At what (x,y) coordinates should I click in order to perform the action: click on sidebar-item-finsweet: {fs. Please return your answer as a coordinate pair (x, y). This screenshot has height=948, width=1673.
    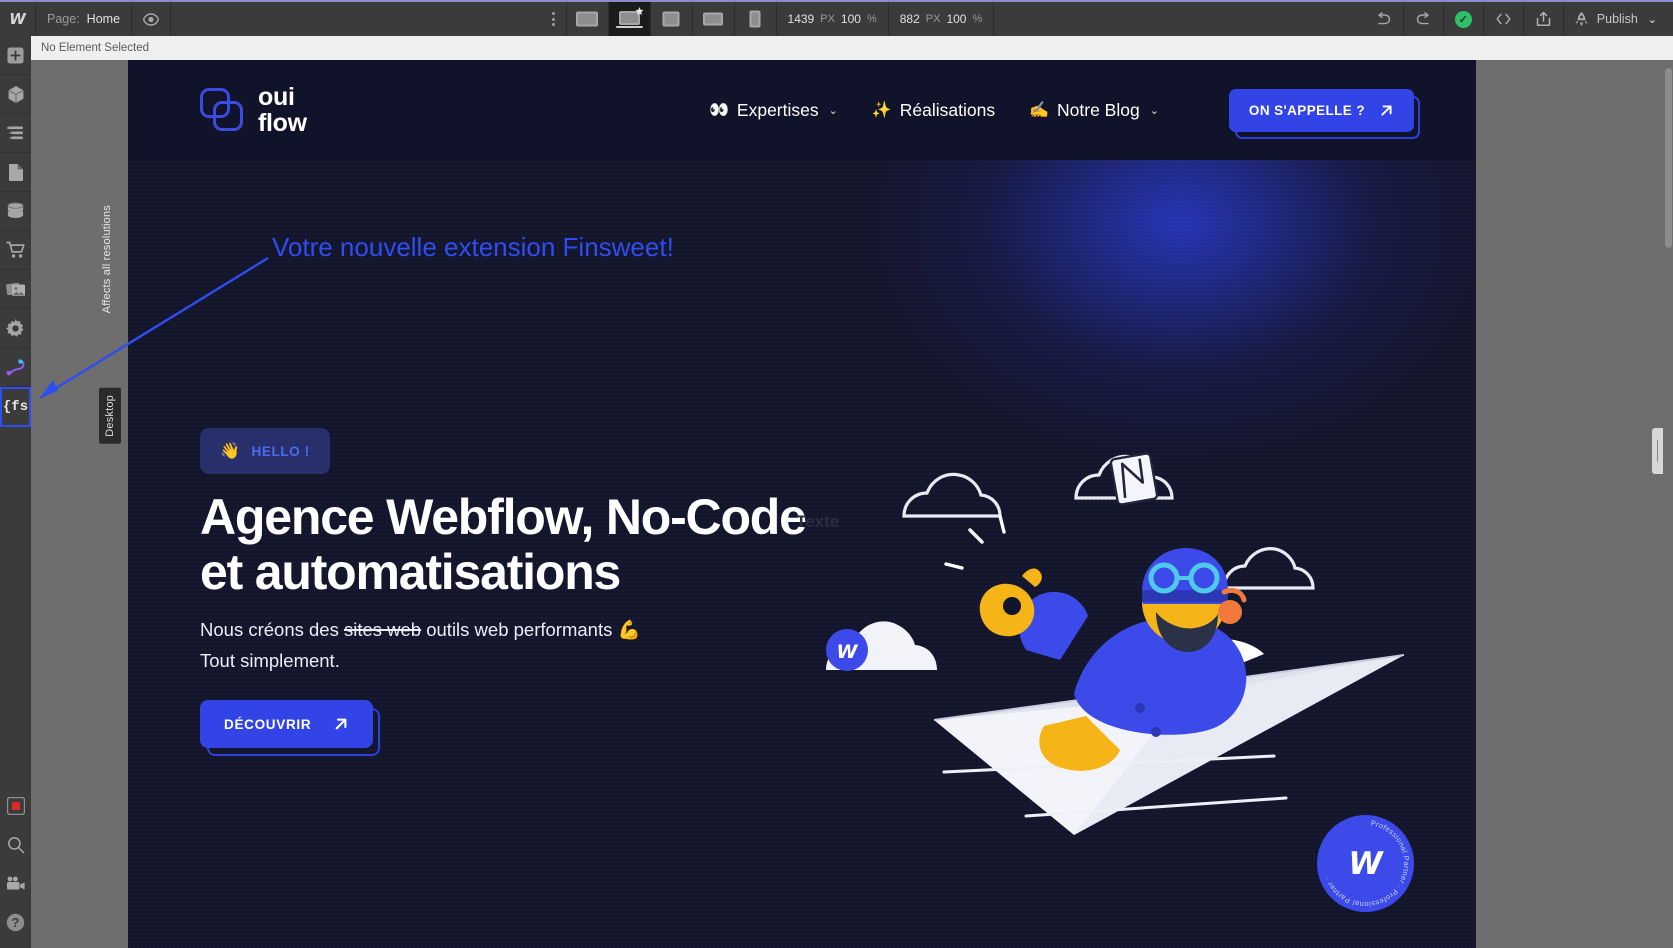
    Looking at the image, I should click on (15, 407).